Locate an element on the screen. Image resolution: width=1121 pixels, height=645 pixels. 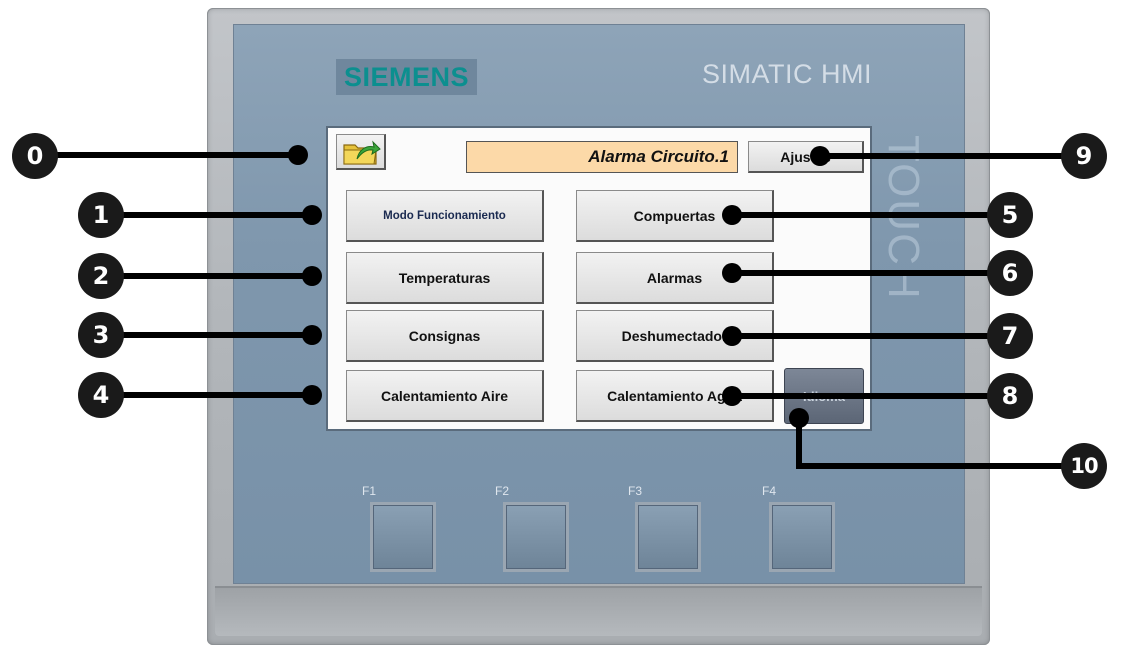
callout-number-3: 3 is located at coordinates (101, 335).